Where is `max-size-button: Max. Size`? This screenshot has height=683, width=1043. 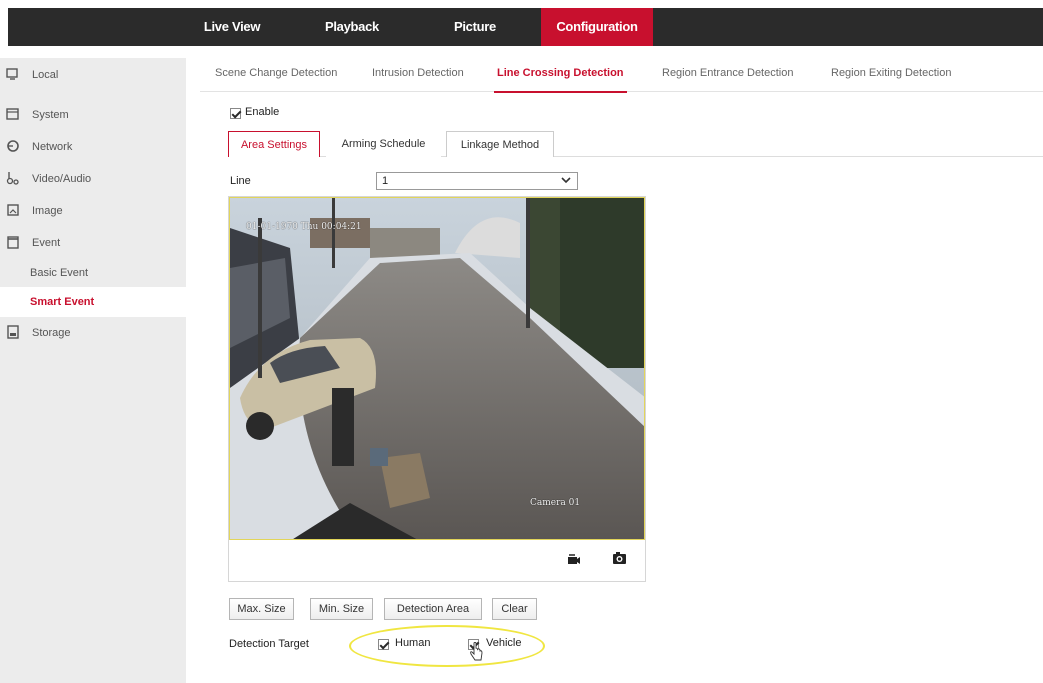 max-size-button: Max. Size is located at coordinates (261, 609).